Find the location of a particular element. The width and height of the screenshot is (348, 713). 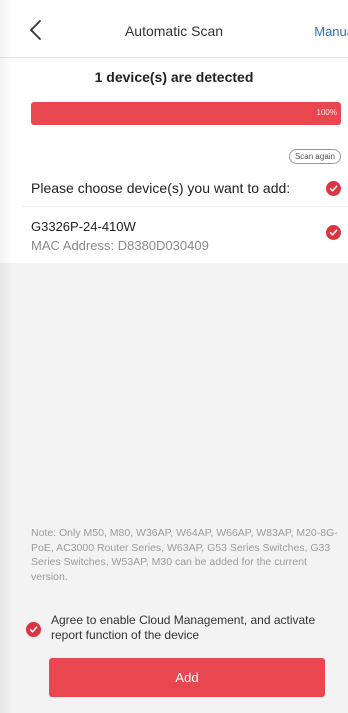

top-navigation-bar: Automatic Scan Manua is located at coordinates (174, 29).